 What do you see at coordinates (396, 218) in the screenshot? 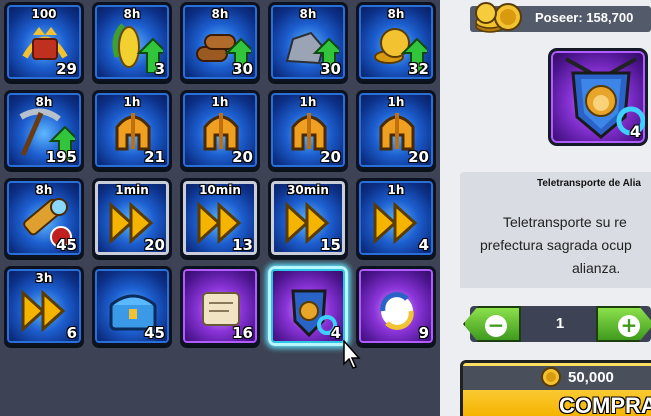
I see `inventory-item-speedup-1h: 1h 4` at bounding box center [396, 218].